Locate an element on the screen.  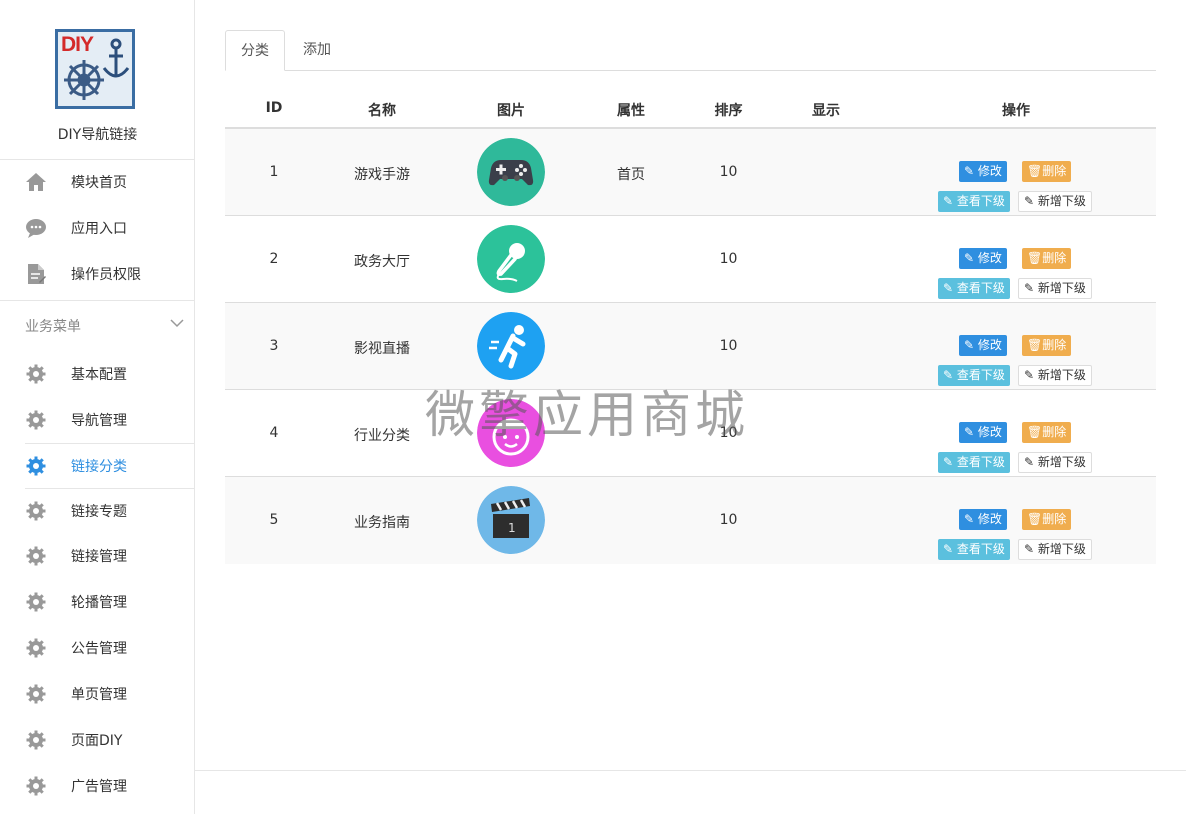
sidebar-item-label: 单页管理 is located at coordinates (99, 695).